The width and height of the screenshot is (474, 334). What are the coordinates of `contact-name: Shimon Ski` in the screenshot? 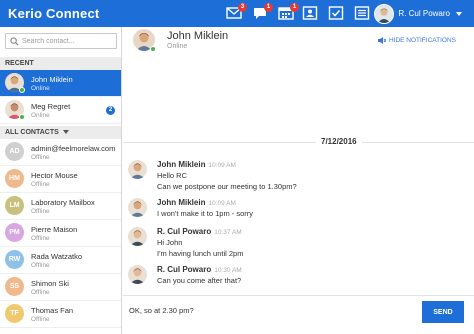 It's located at (50, 283).